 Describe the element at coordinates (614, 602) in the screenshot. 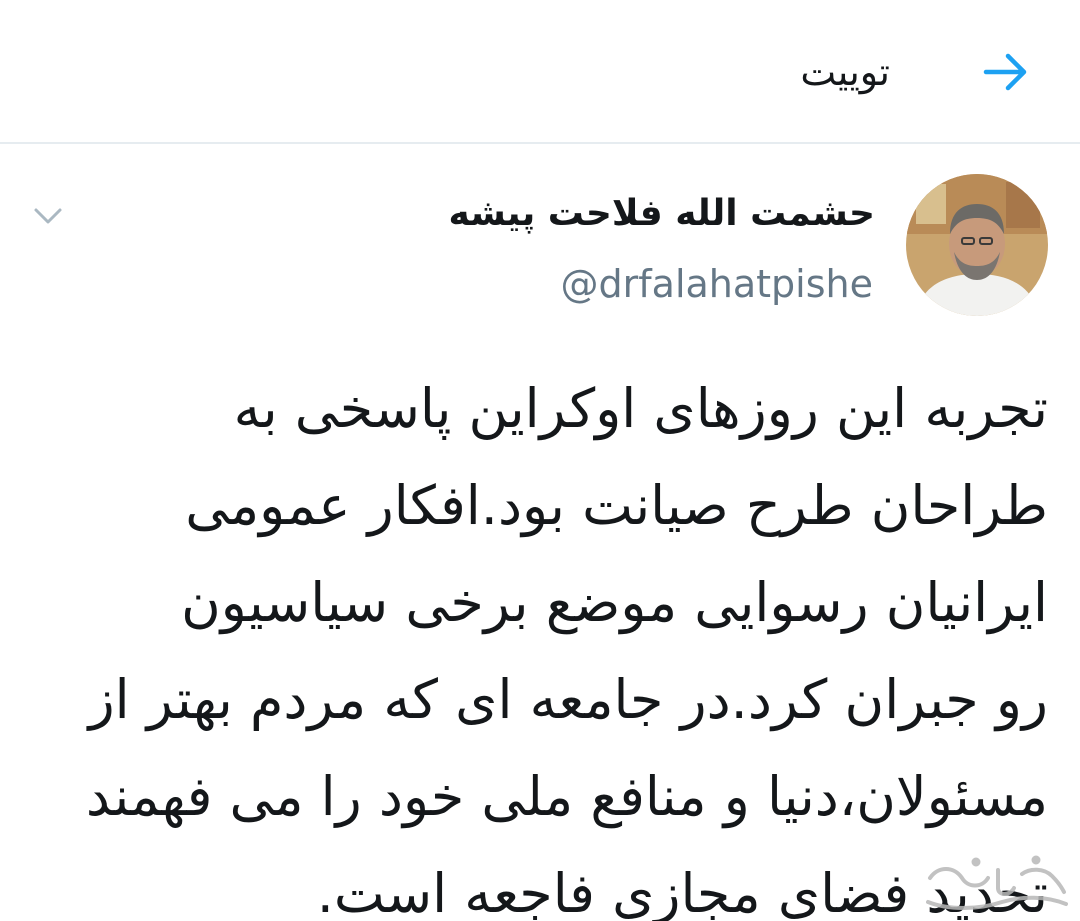

I see `tweet-text-line: ایرانیان رسوایی موضع برخی سیاسیون` at that location.